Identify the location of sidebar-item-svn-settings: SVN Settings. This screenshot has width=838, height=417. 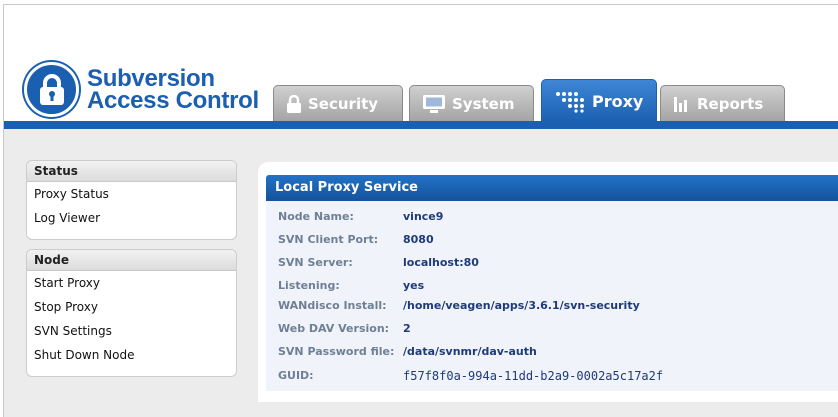
(131, 331).